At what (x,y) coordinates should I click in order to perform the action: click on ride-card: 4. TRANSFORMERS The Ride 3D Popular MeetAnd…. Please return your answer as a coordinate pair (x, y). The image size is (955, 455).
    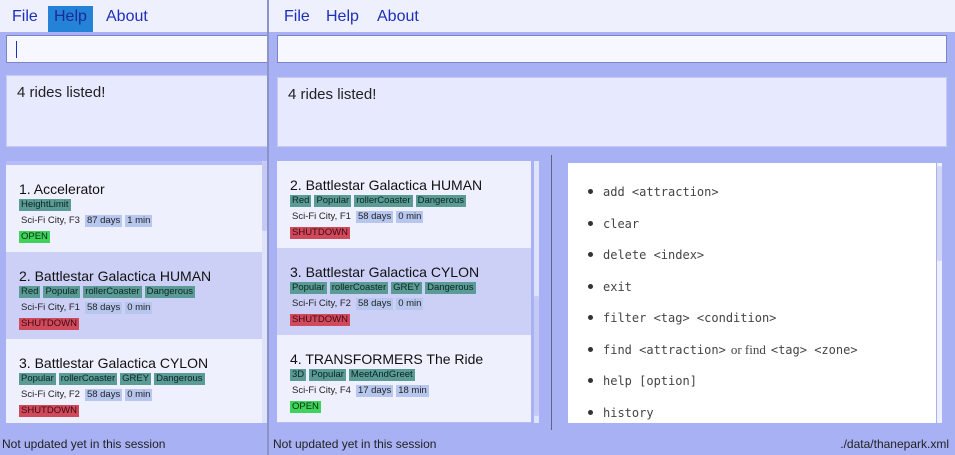
    Looking at the image, I should click on (404, 378).